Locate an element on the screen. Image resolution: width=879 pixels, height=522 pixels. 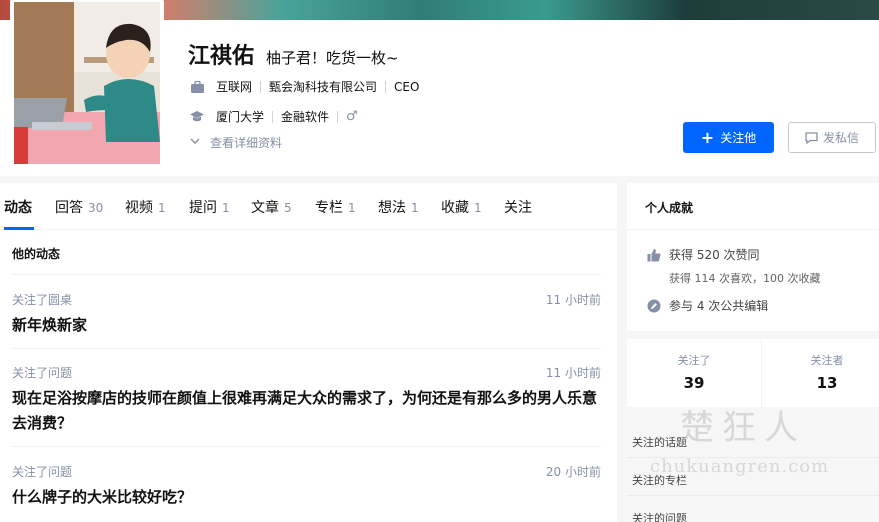
tab-label: 关注 is located at coordinates (518, 208).